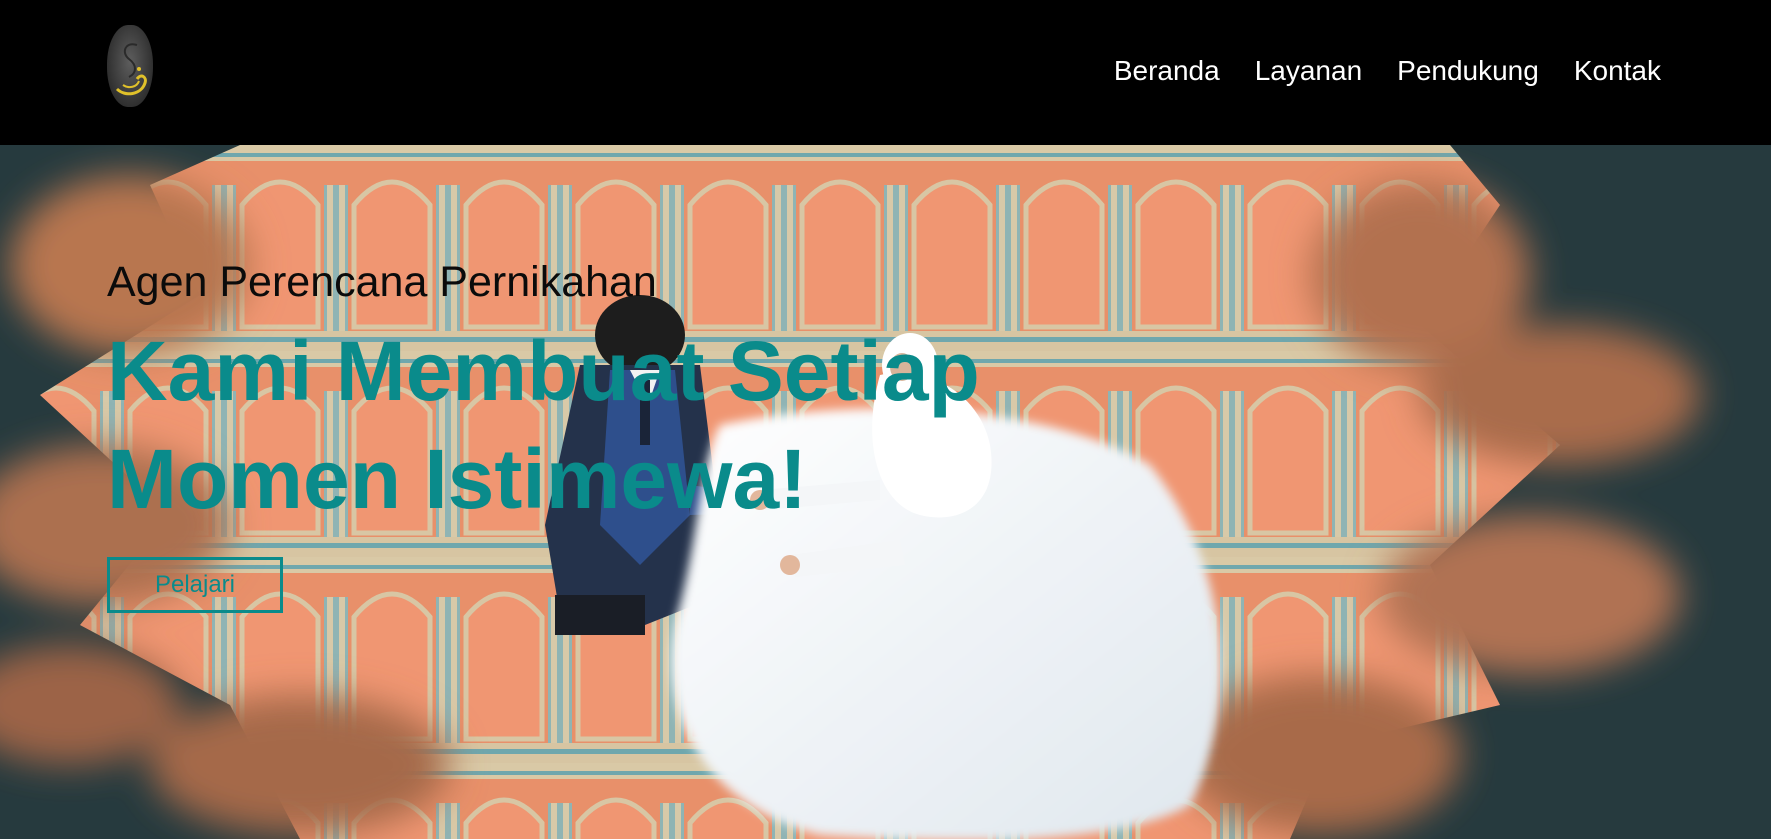  Describe the element at coordinates (1468, 71) in the screenshot. I see `nav-item-pendukung: Pendukung` at that location.